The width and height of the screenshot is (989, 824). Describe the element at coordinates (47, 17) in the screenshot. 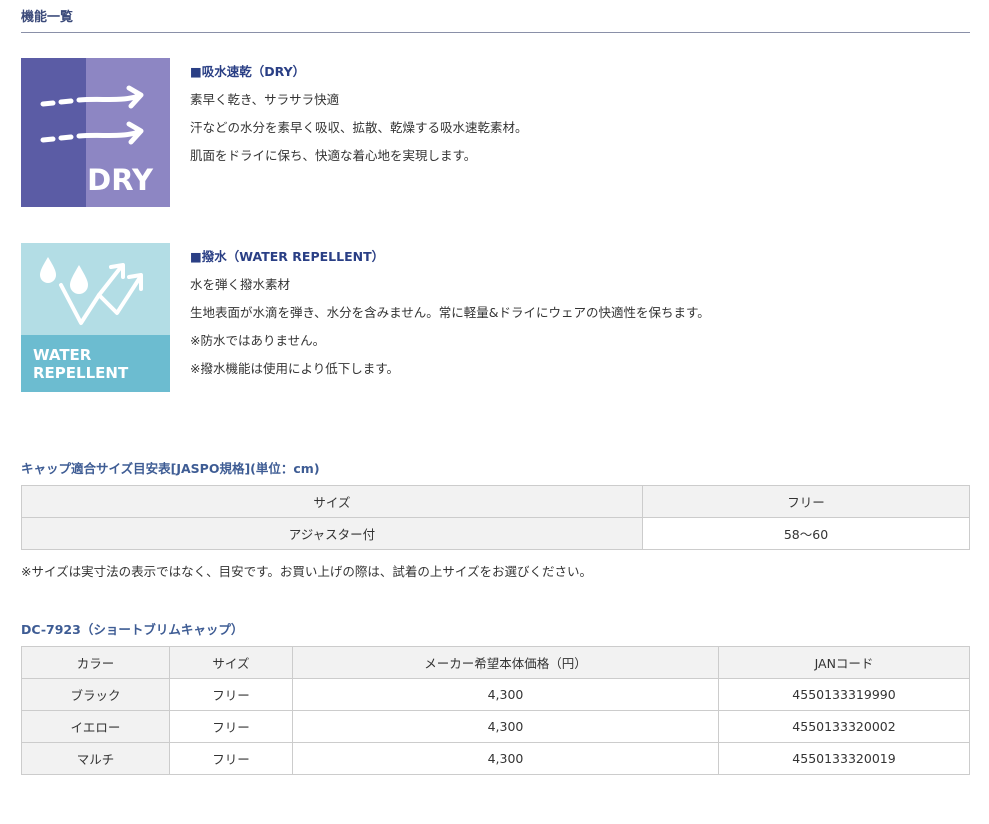

I see `section-title: 機能一覧` at that location.